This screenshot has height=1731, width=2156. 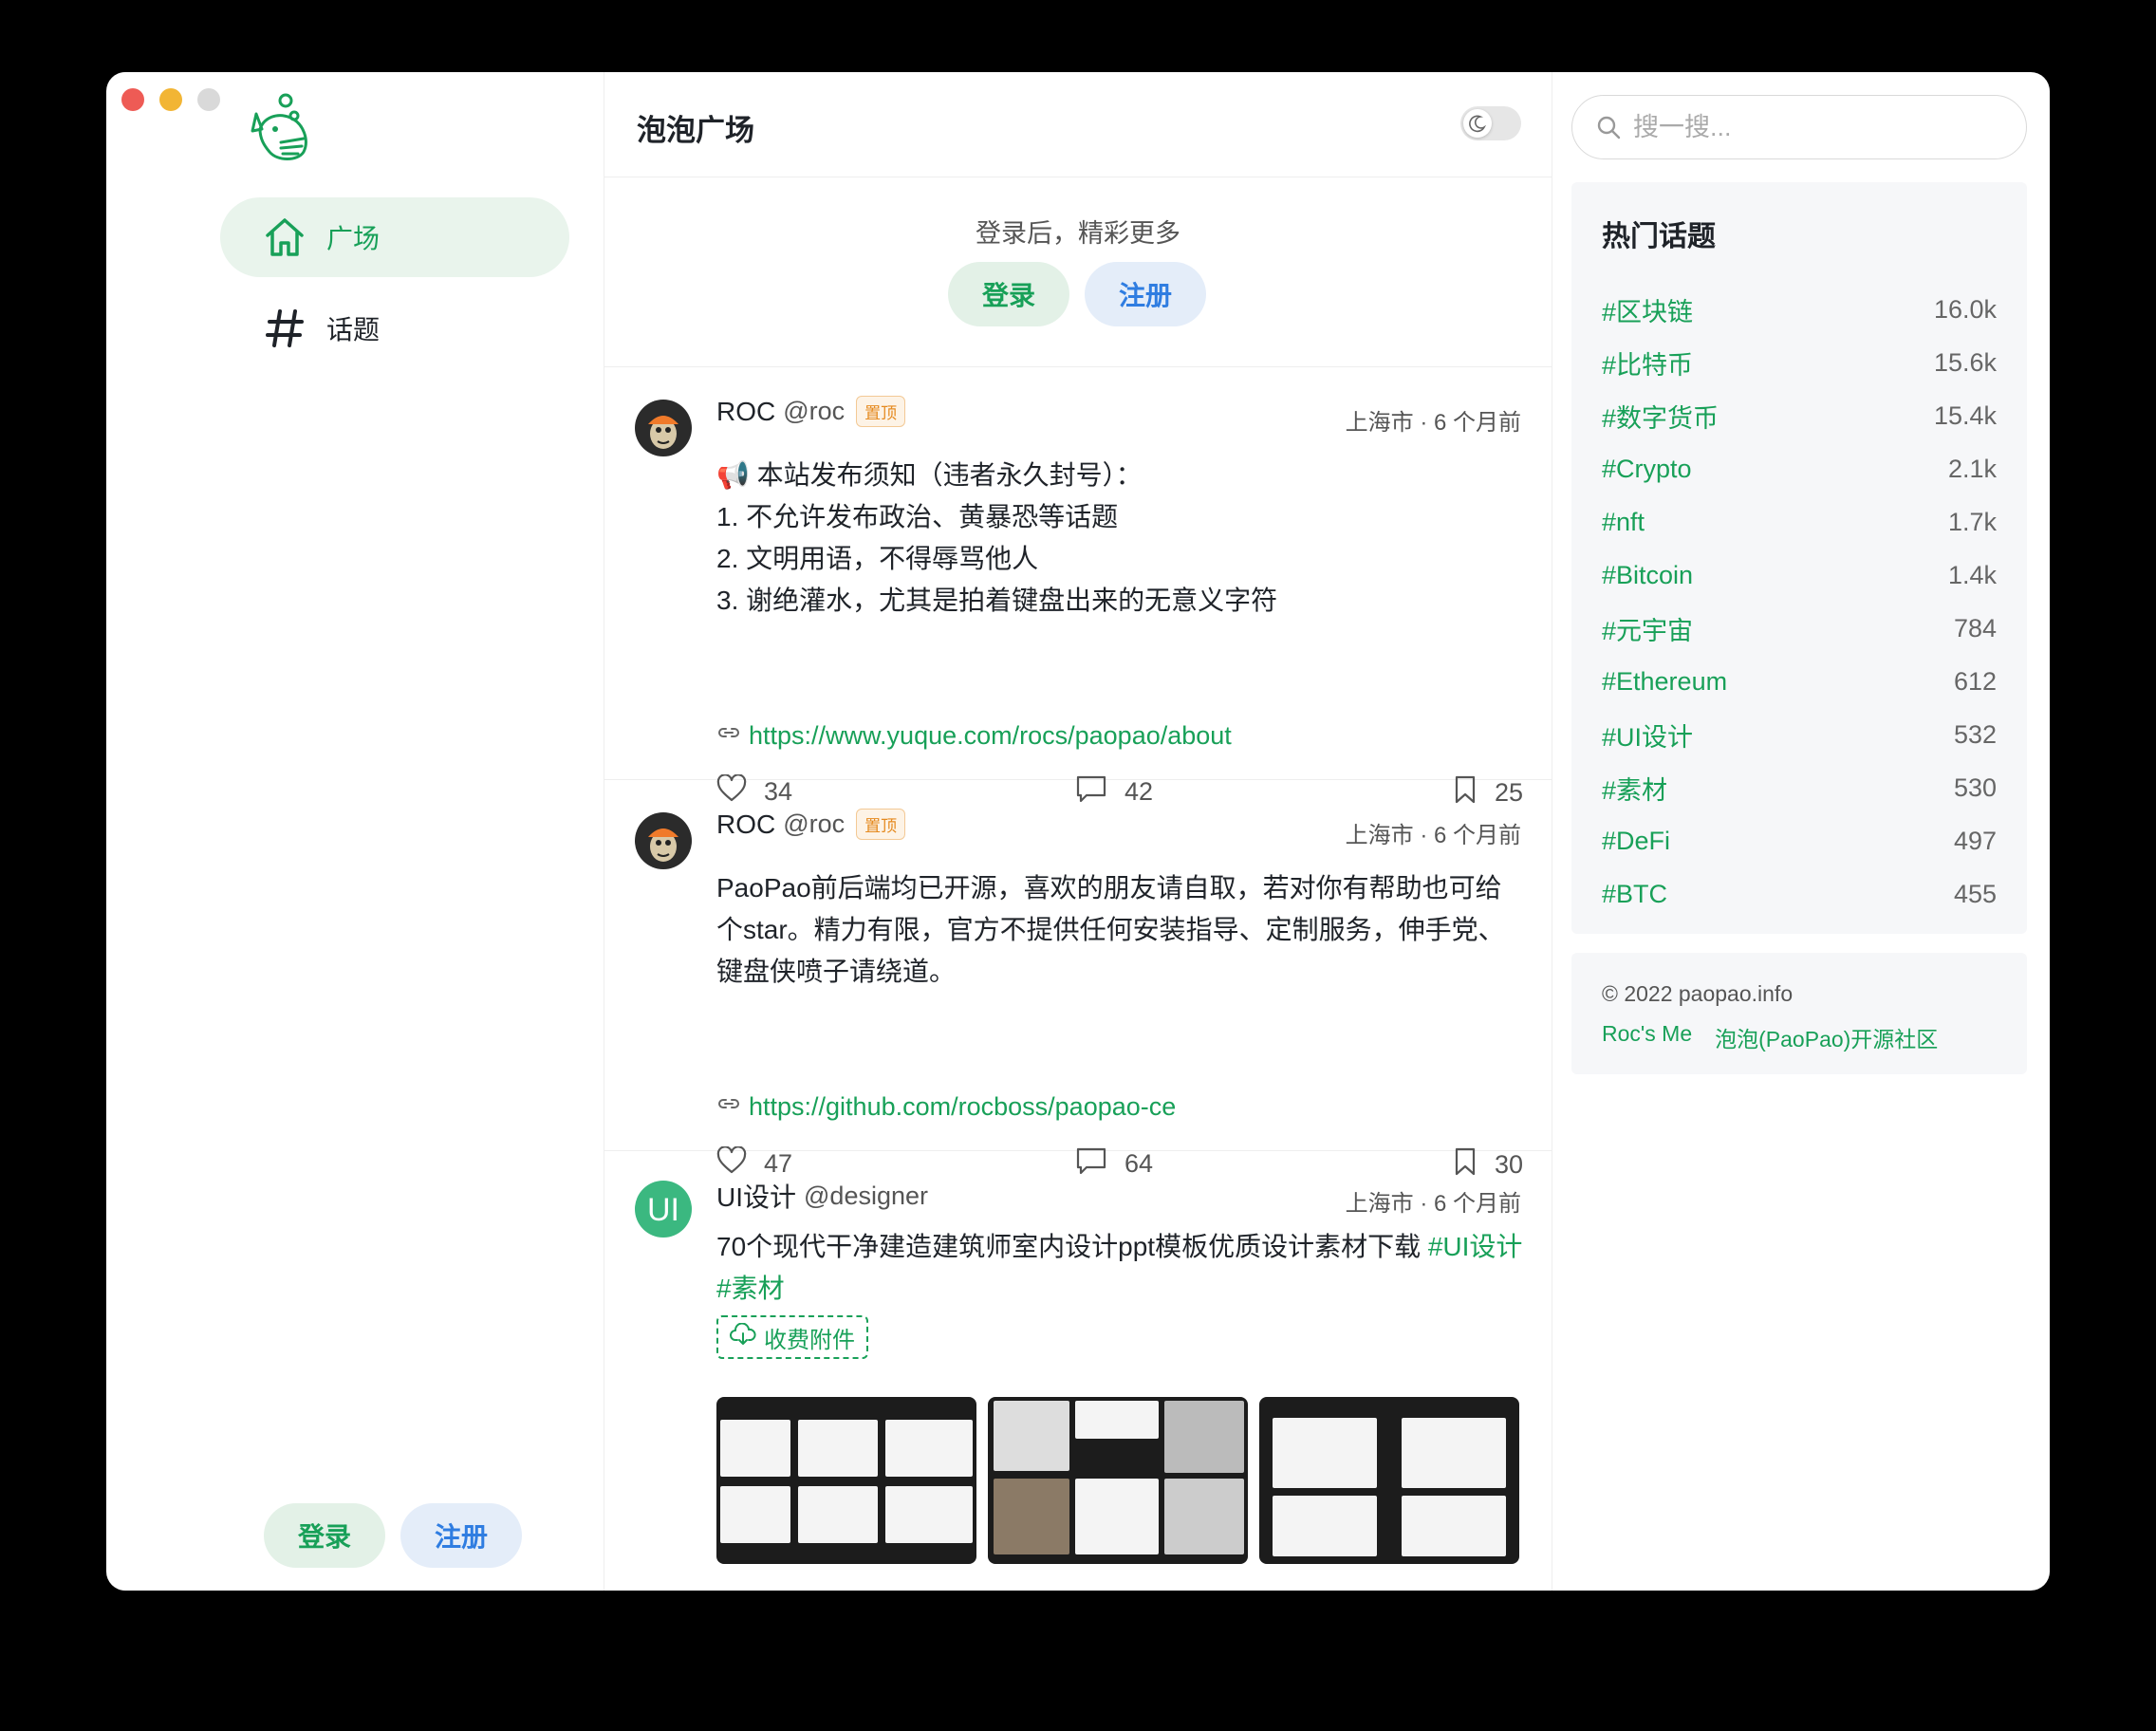 I want to click on hot-topic-count: 497, so click(x=1975, y=840).